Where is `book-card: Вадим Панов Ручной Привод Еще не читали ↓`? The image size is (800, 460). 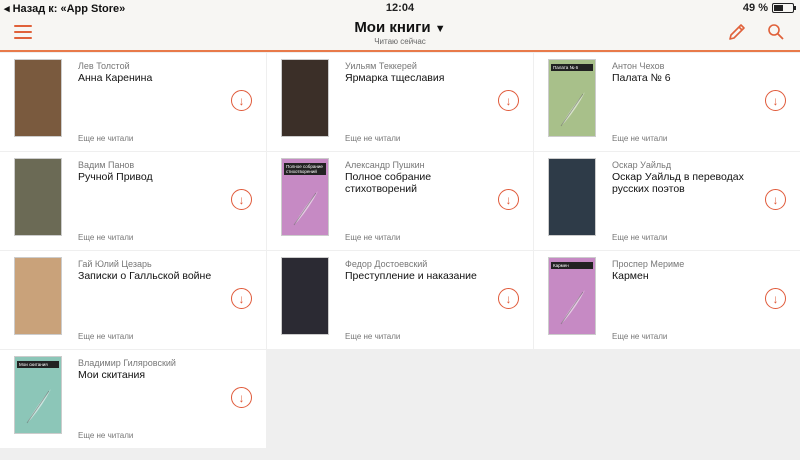 book-card: Вадим Панов Ручной Привод Еще не читали ↓ is located at coordinates (133, 201).